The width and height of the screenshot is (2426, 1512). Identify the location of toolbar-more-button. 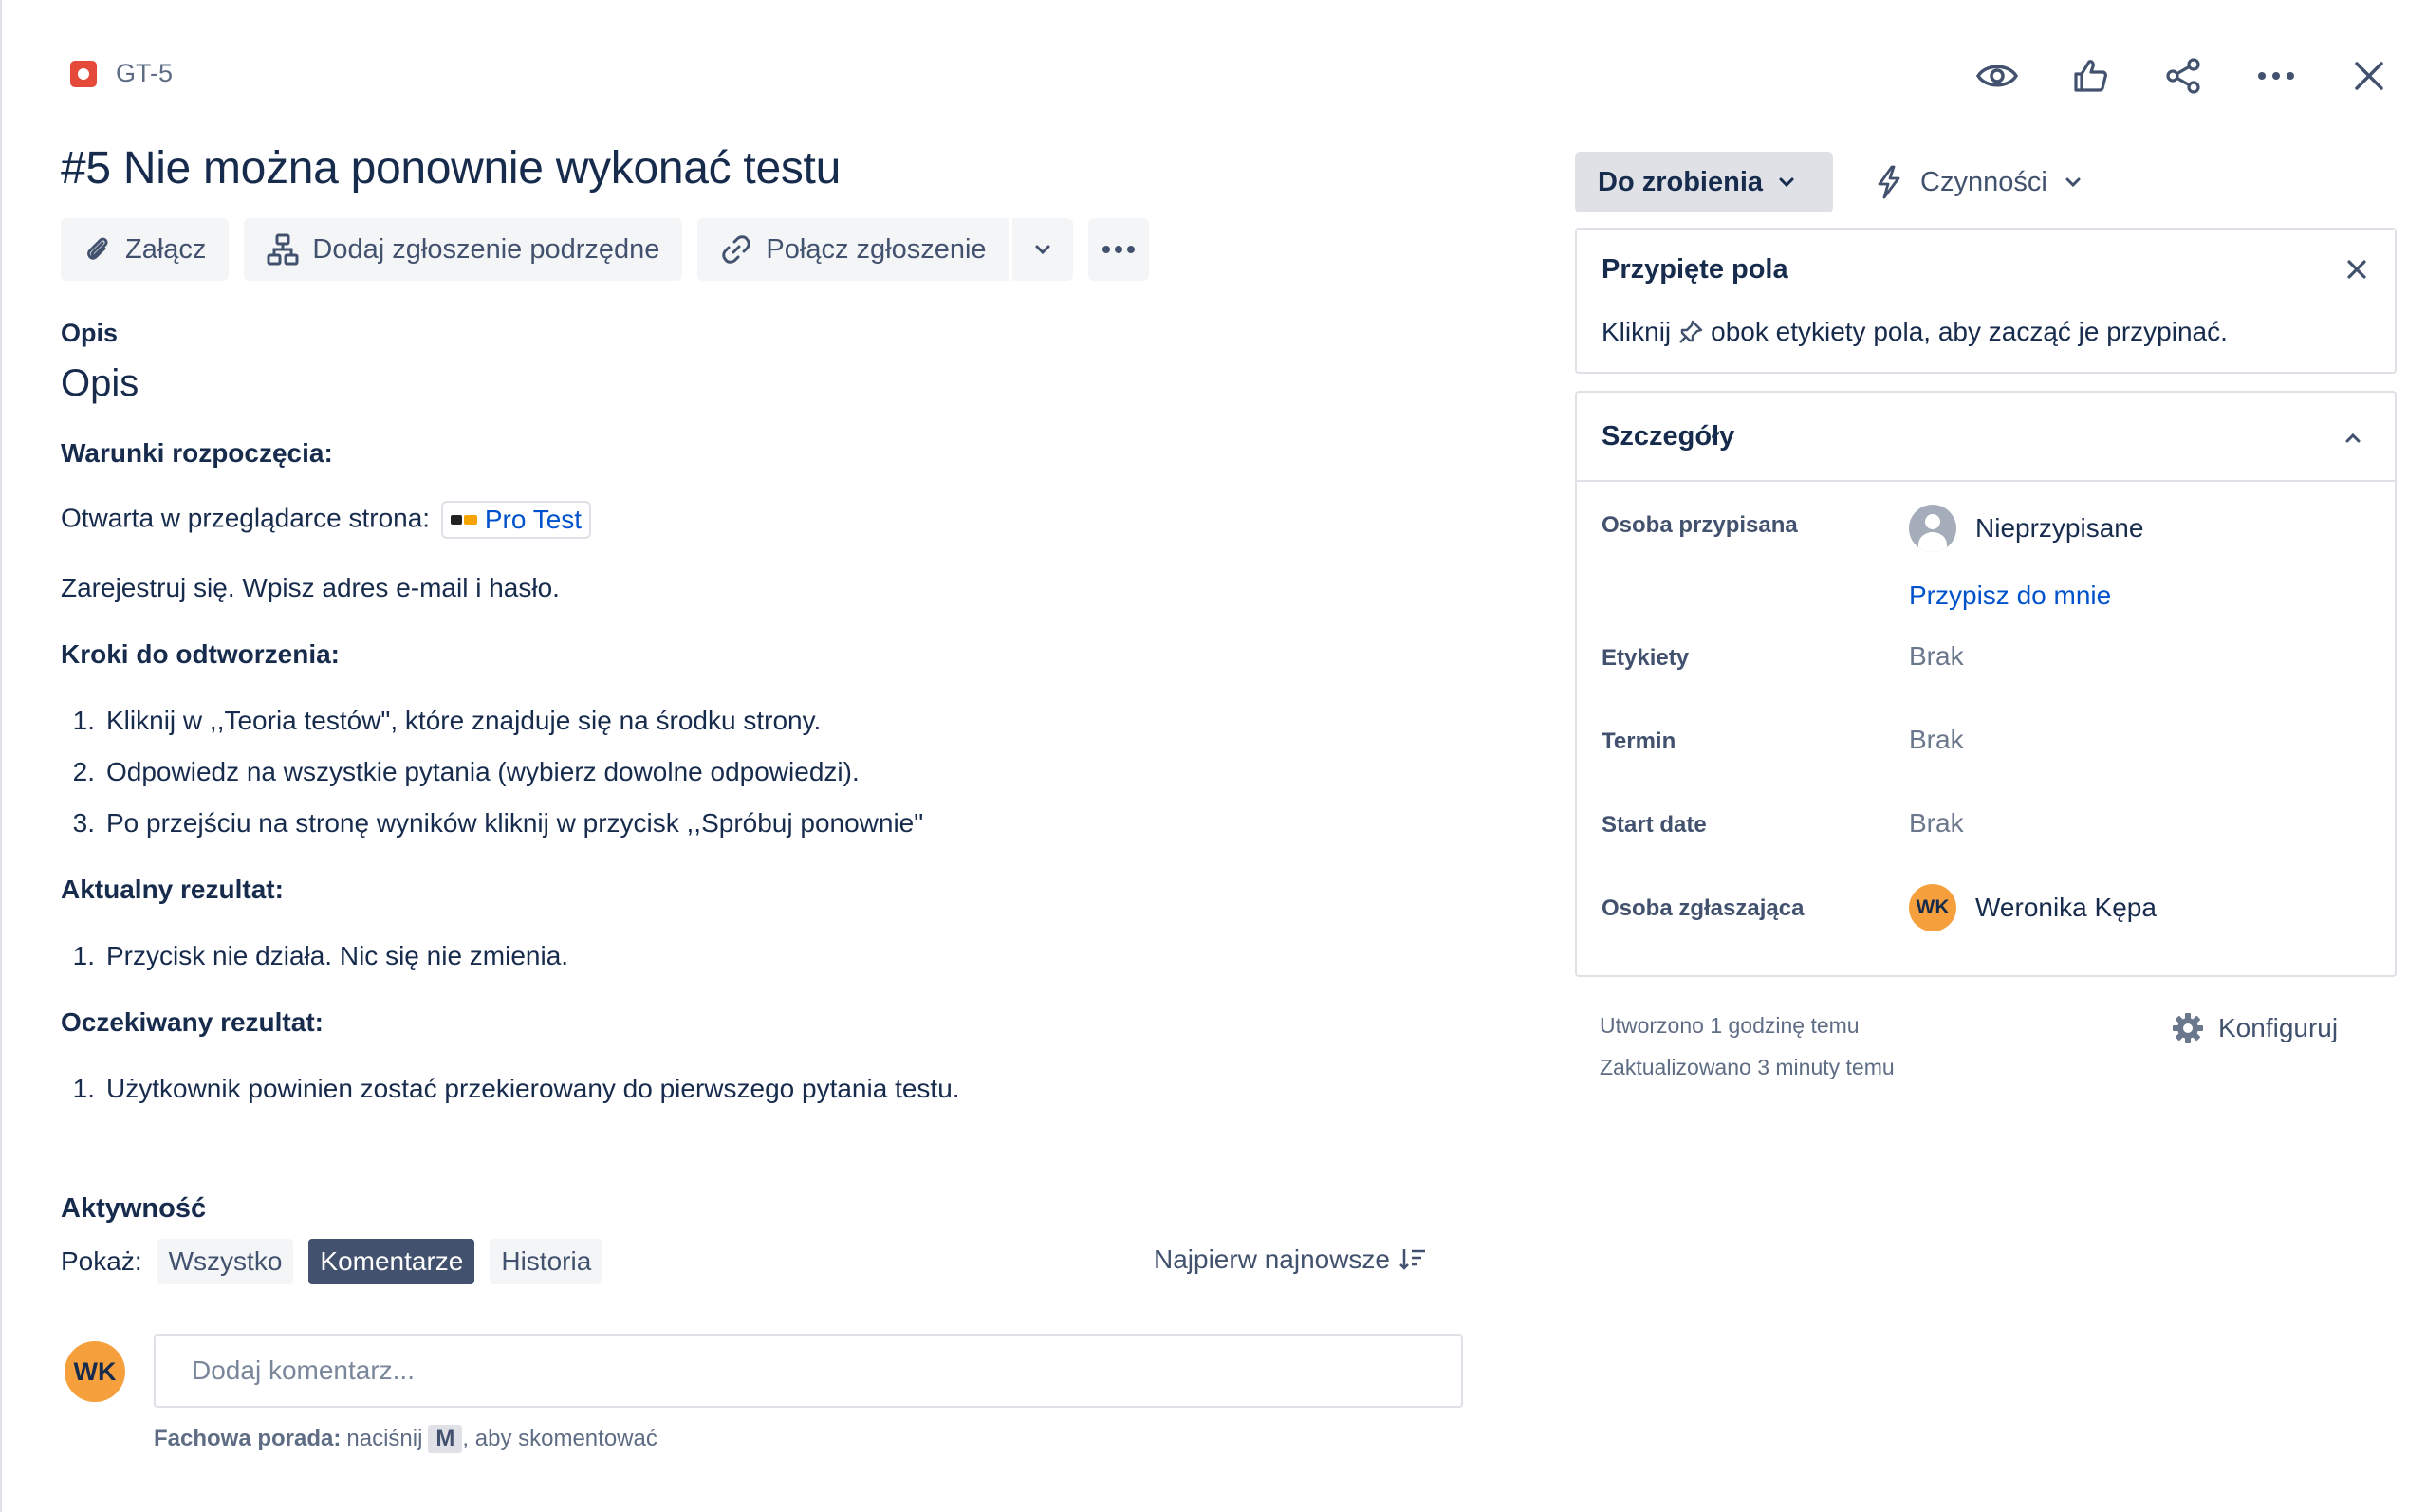
(1118, 249).